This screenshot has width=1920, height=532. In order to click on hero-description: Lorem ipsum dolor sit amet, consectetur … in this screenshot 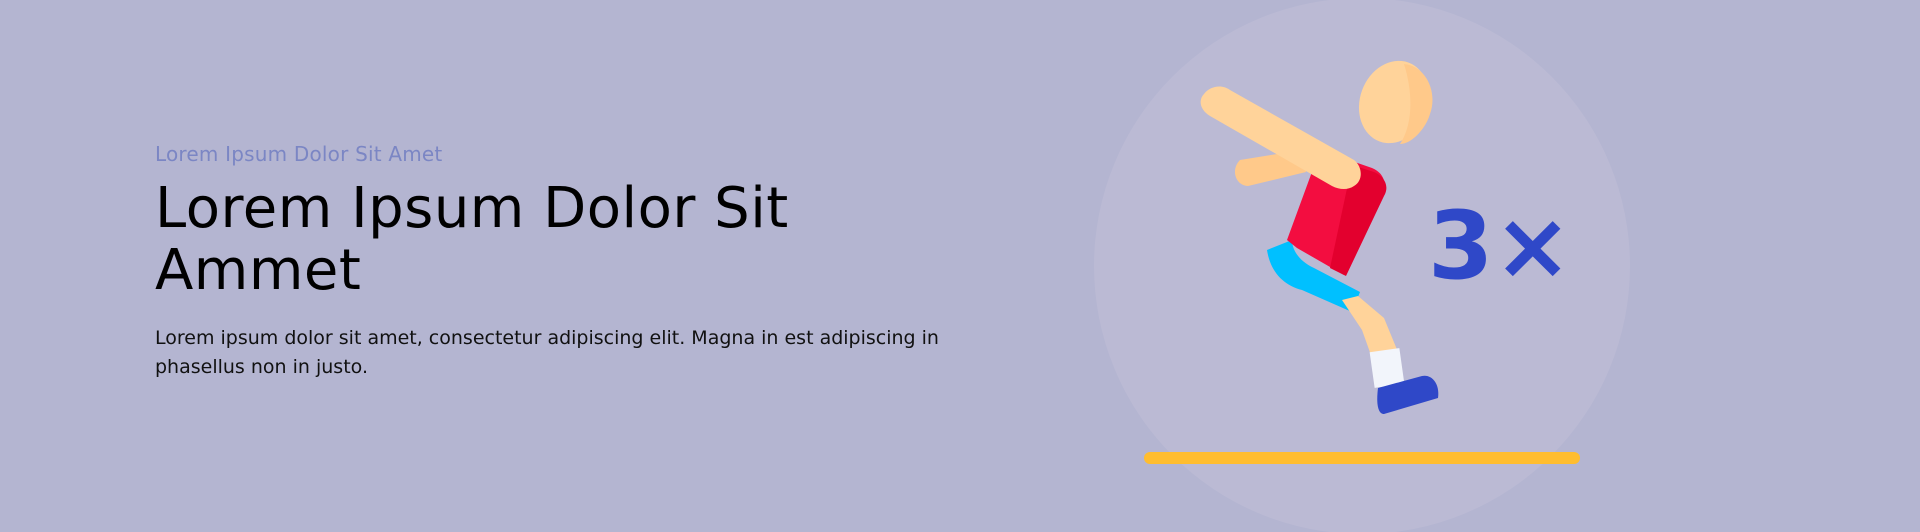, I will do `click(547, 352)`.